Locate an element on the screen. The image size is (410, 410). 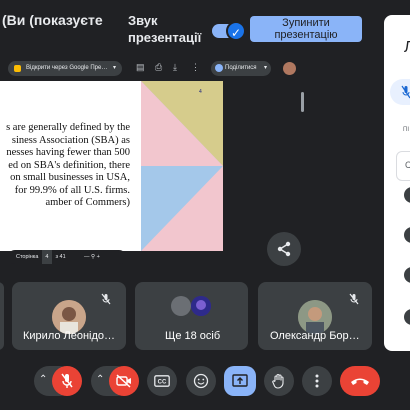
scrollbar is located at coordinates (302, 102).